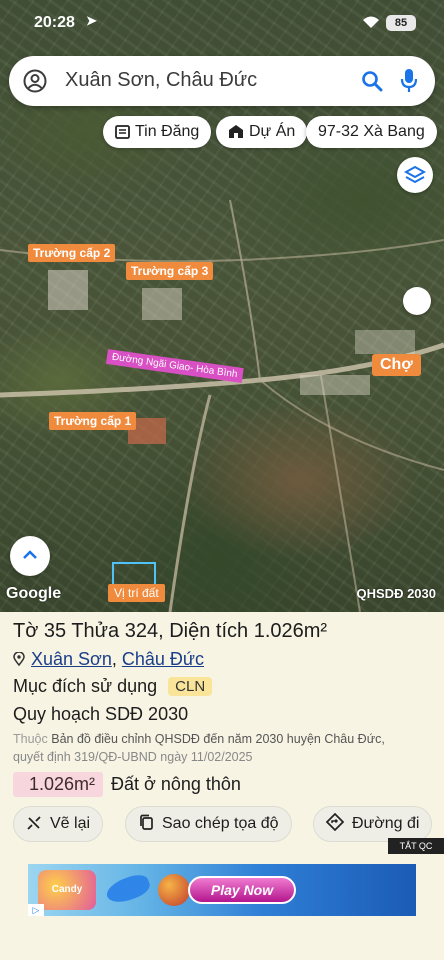 This screenshot has width=444, height=960. Describe the element at coordinates (134, 574) in the screenshot. I see `parcel-outline` at that location.